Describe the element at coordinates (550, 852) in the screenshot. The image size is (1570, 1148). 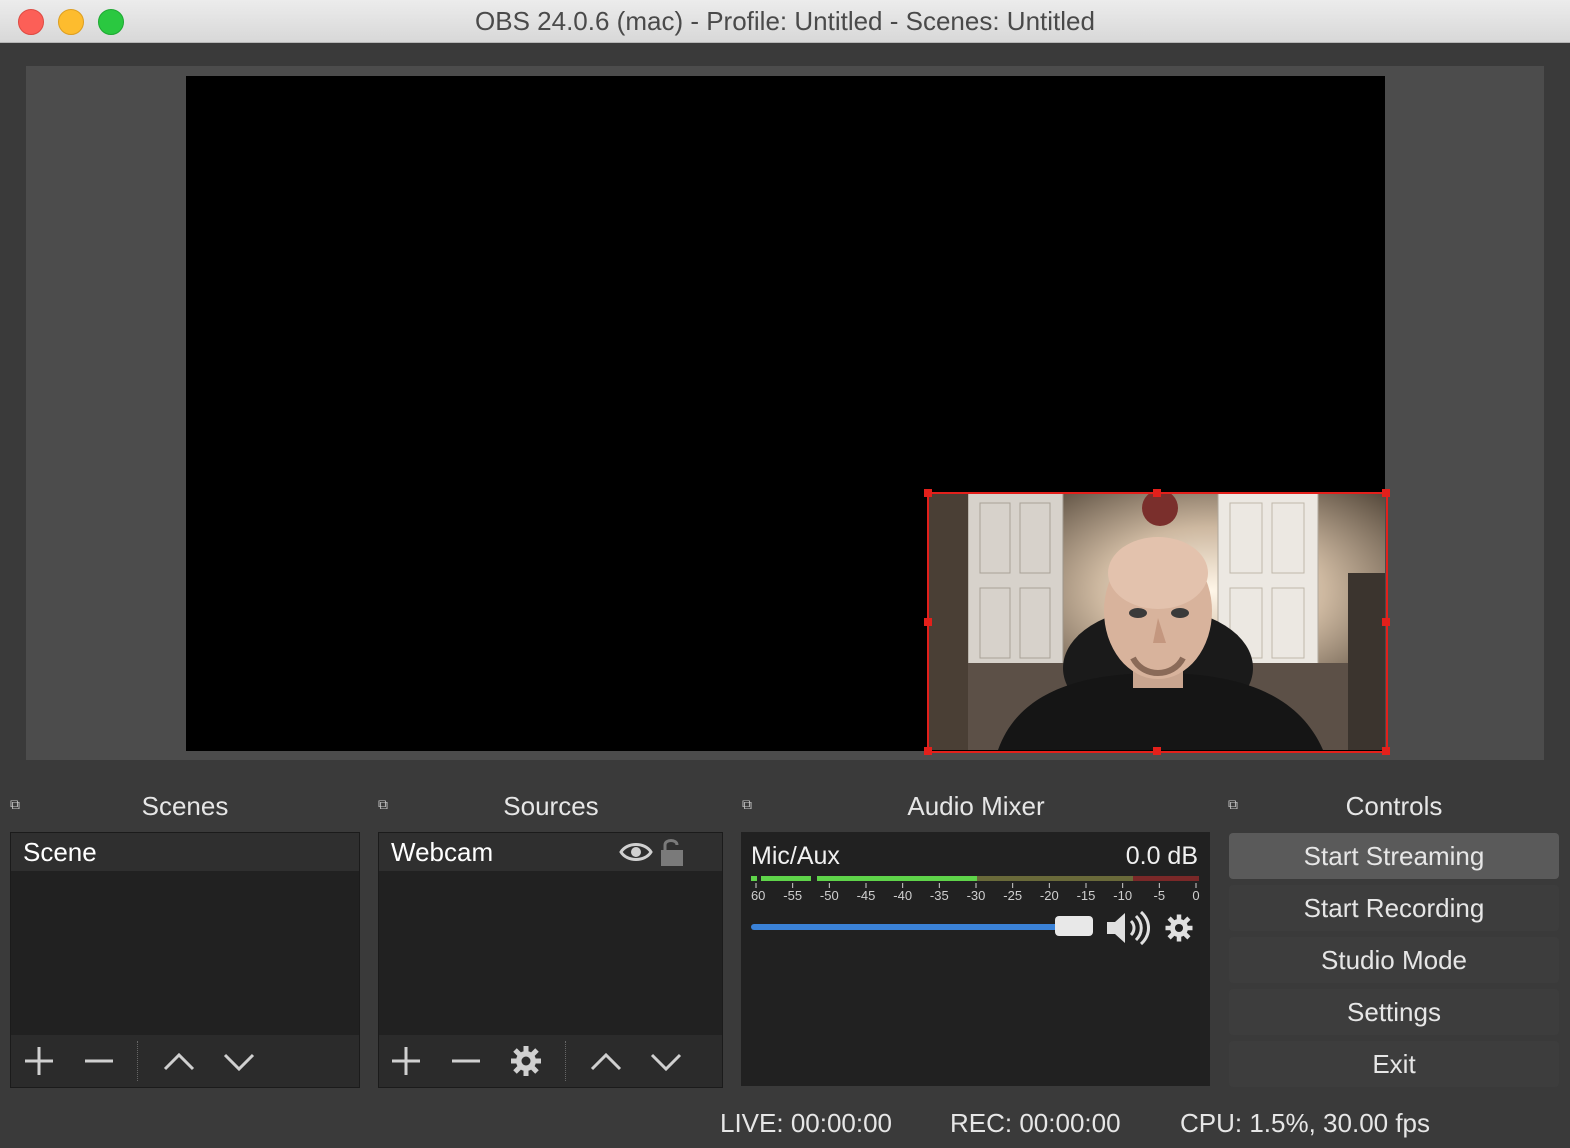
I see `source-item: Webcam` at that location.